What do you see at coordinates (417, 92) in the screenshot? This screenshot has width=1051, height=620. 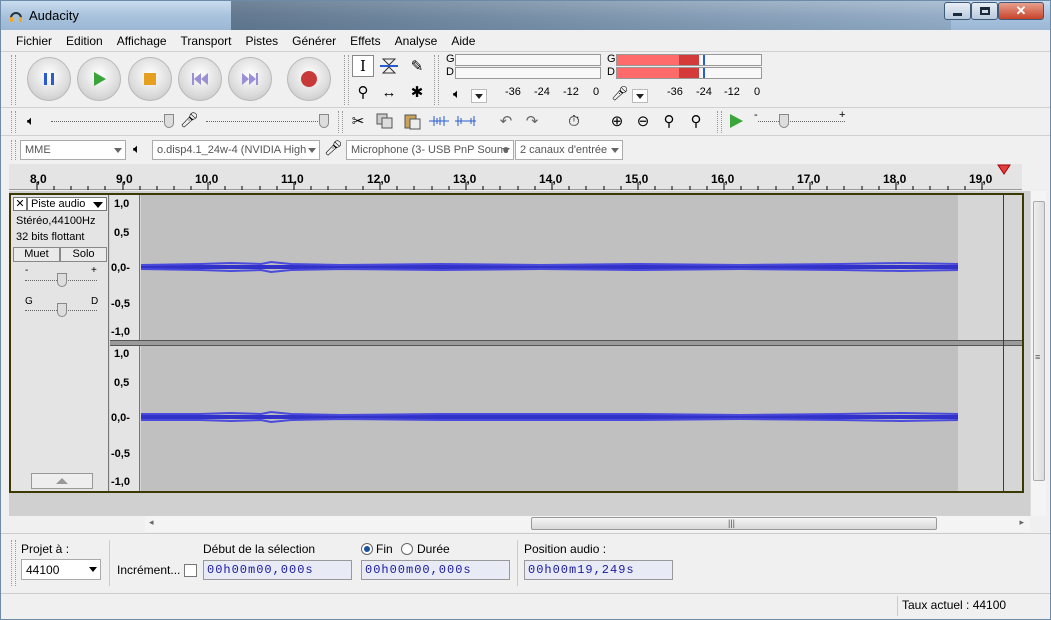 I see `multi-tool: ✱` at bounding box center [417, 92].